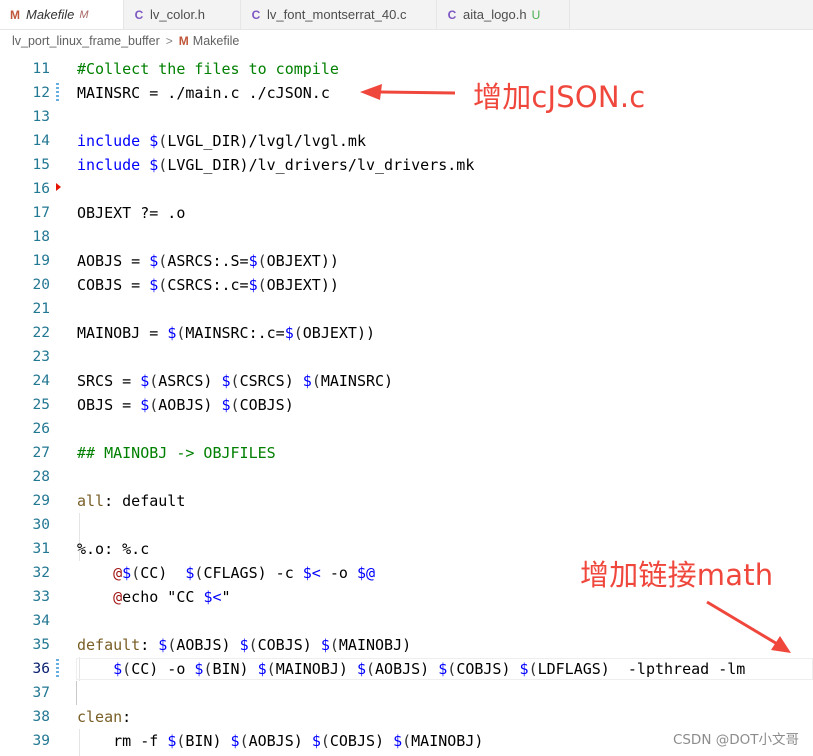 Image resolution: width=813 pixels, height=756 pixels. Describe the element at coordinates (406, 525) in the screenshot. I see `code-line: 30` at that location.